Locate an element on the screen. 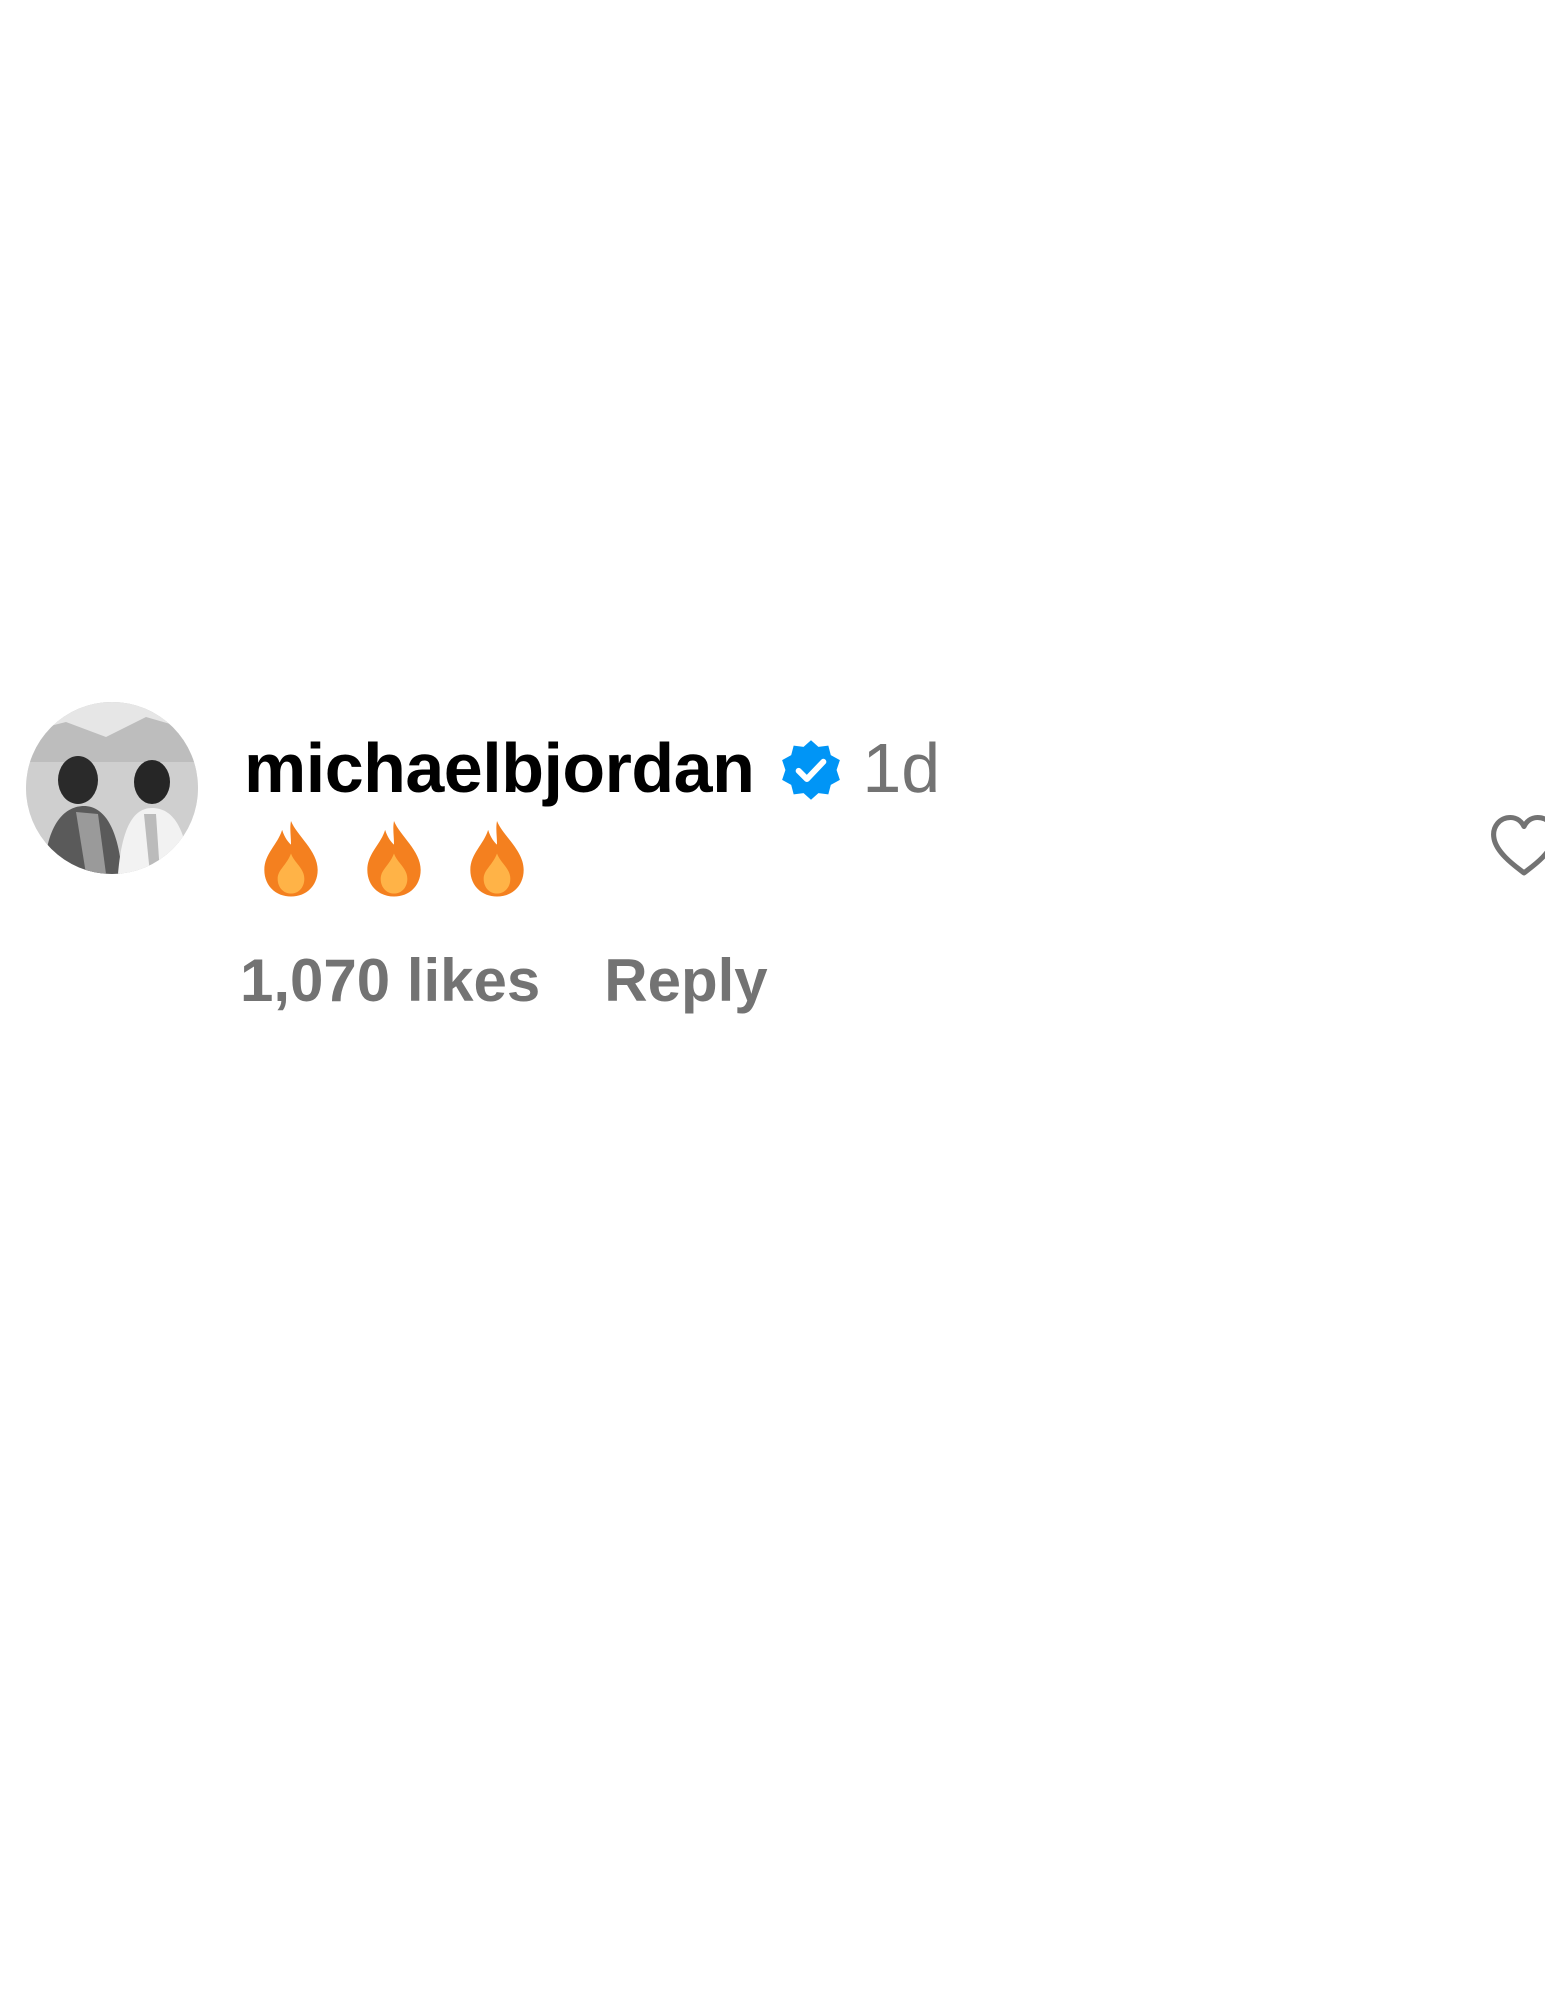 The image size is (1545, 2000). timestamp: 1d is located at coordinates (901, 768).